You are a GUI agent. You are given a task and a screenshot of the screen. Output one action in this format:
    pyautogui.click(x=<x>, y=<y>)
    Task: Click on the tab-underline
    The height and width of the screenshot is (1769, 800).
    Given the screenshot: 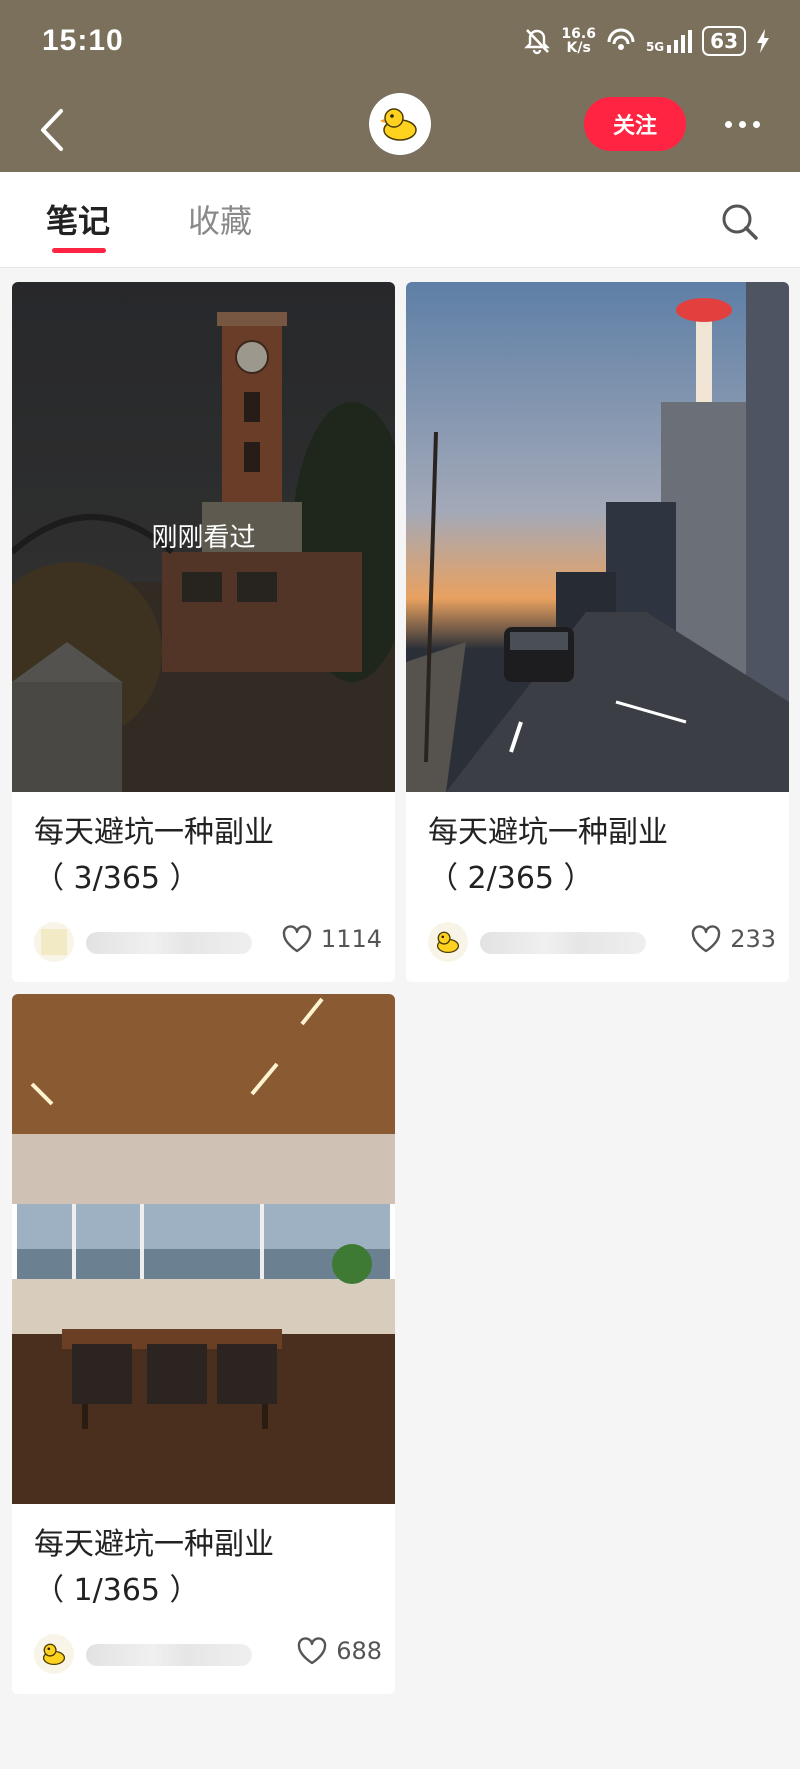 What is the action you would take?
    pyautogui.click(x=79, y=250)
    